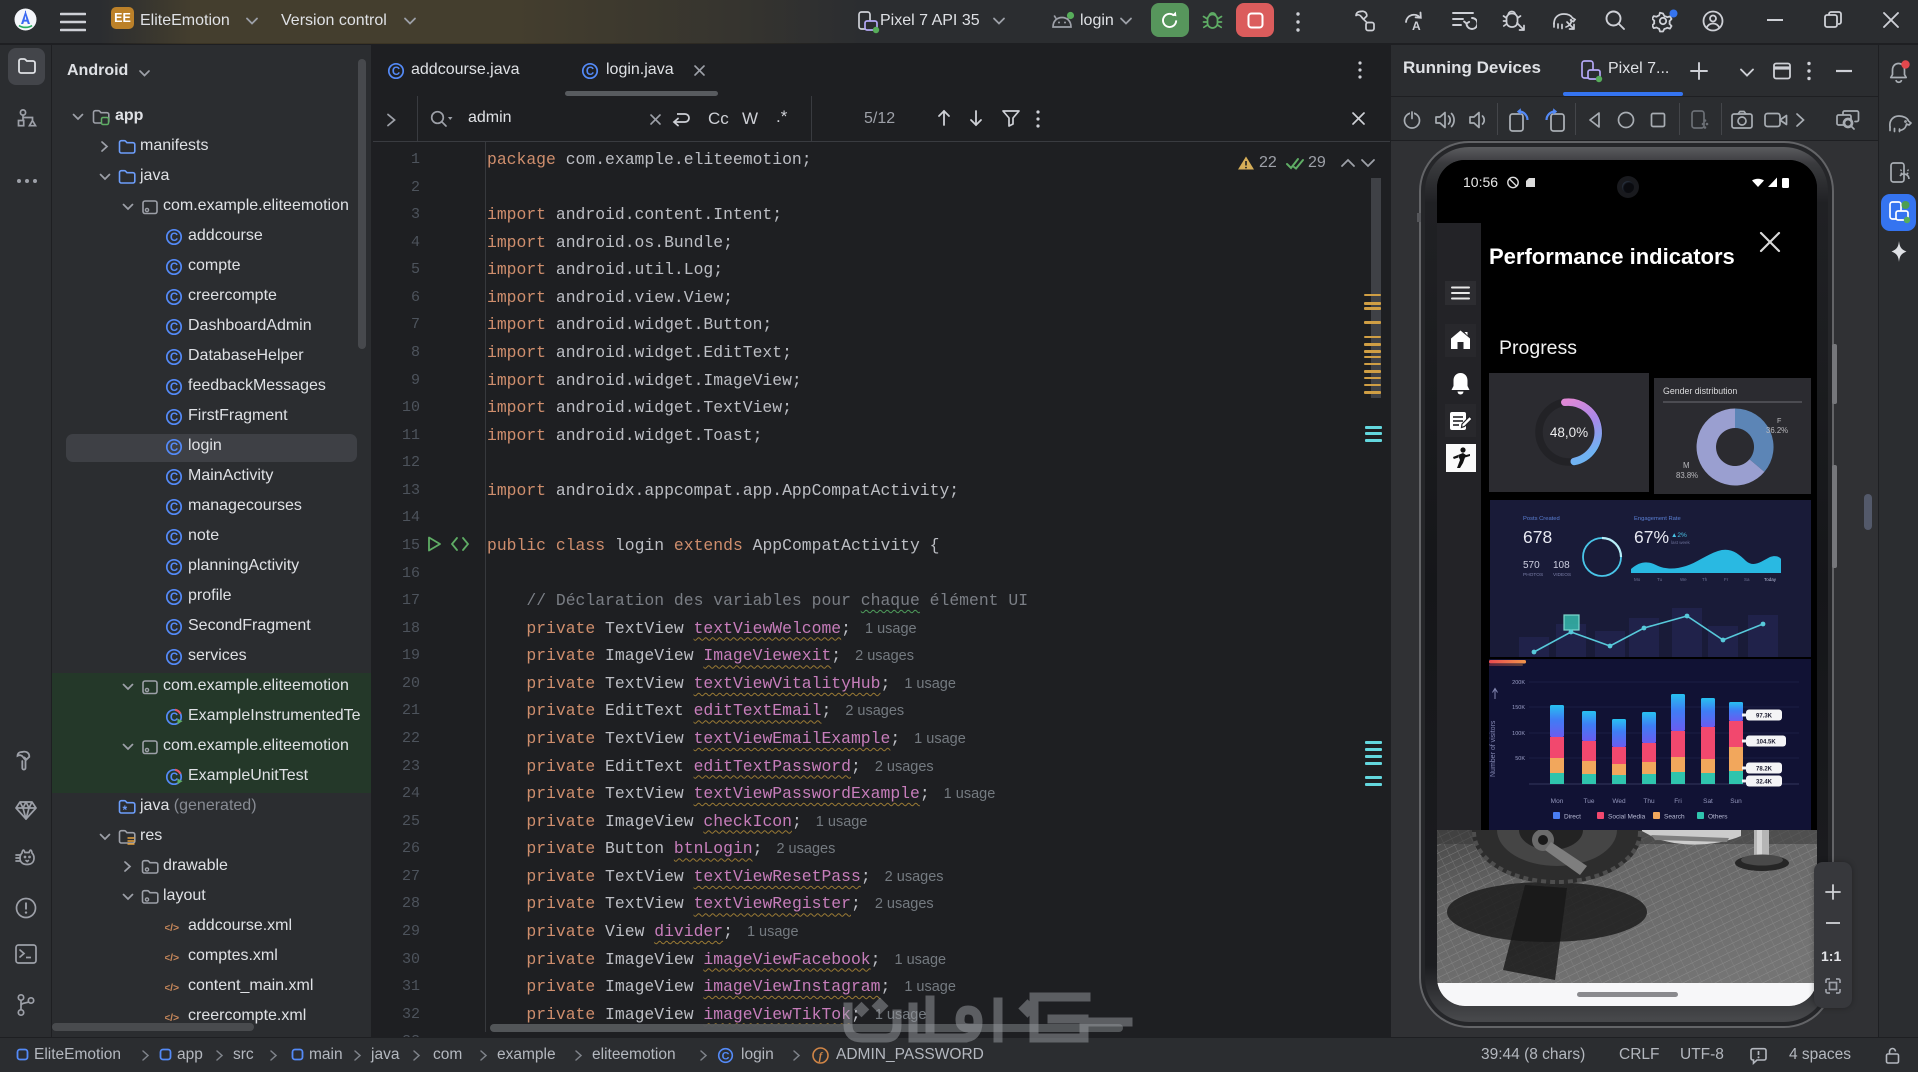  I want to click on svg-text: 48,0%, so click(1569, 432).